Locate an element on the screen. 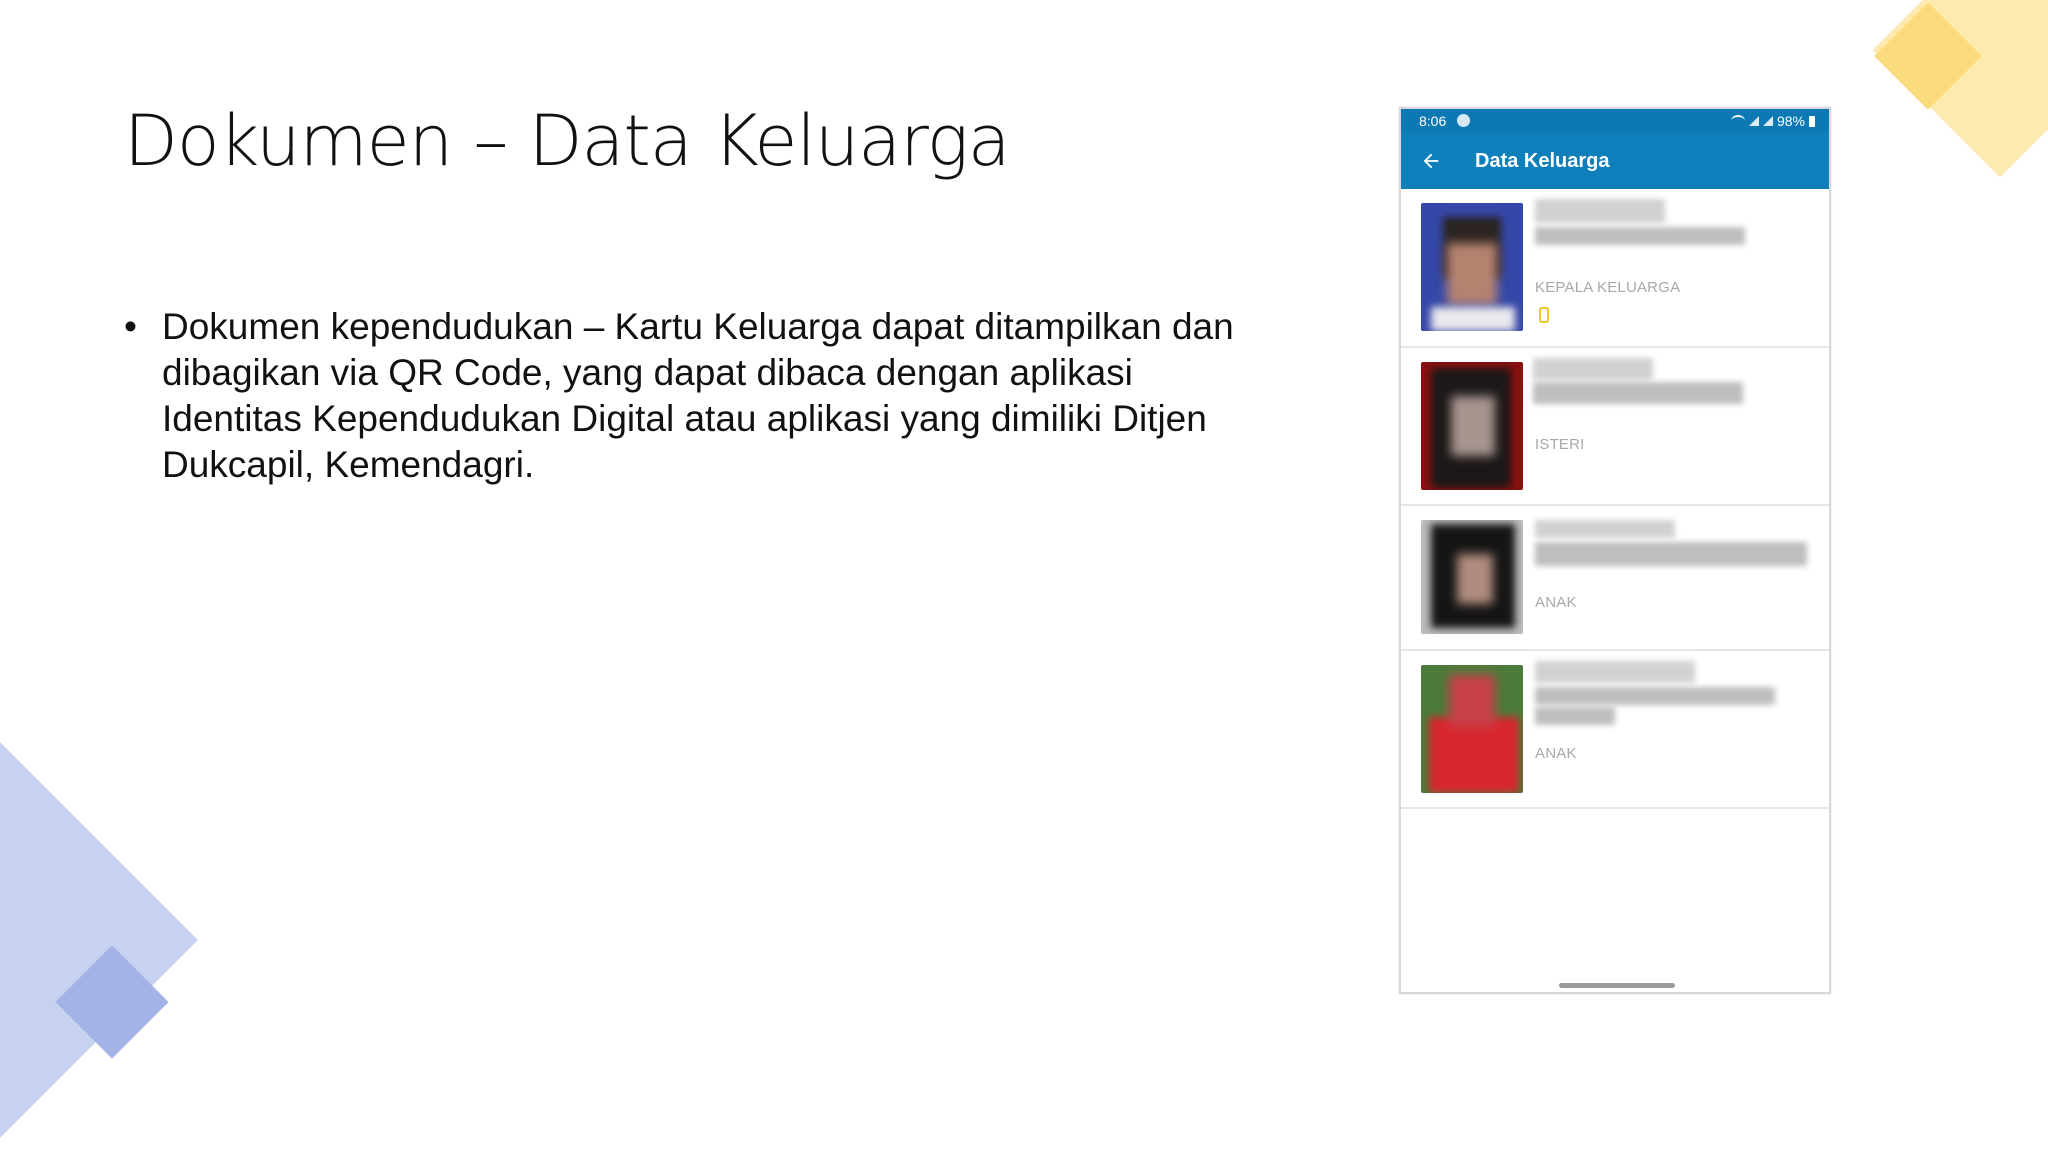 Image resolution: width=2048 pixels, height=1152 pixels. status-bar: 8:06 98% is located at coordinates (1615, 121).